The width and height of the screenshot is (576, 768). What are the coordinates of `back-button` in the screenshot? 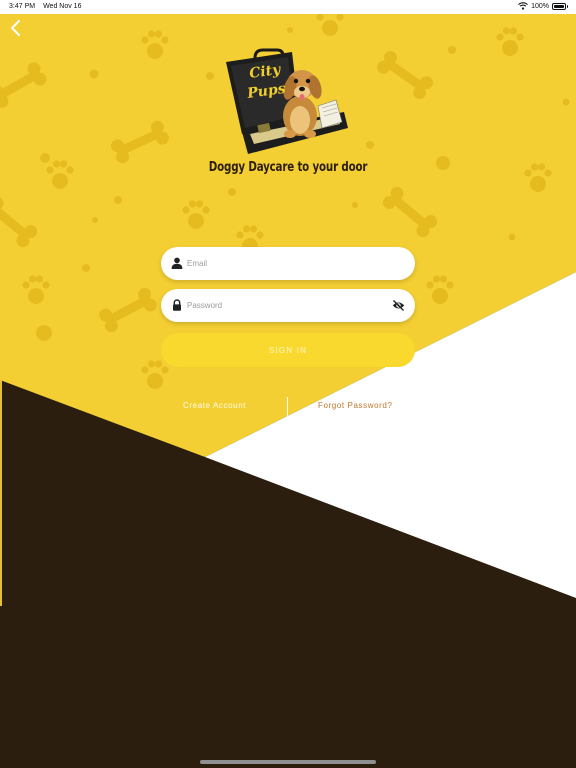 It's located at (16, 28).